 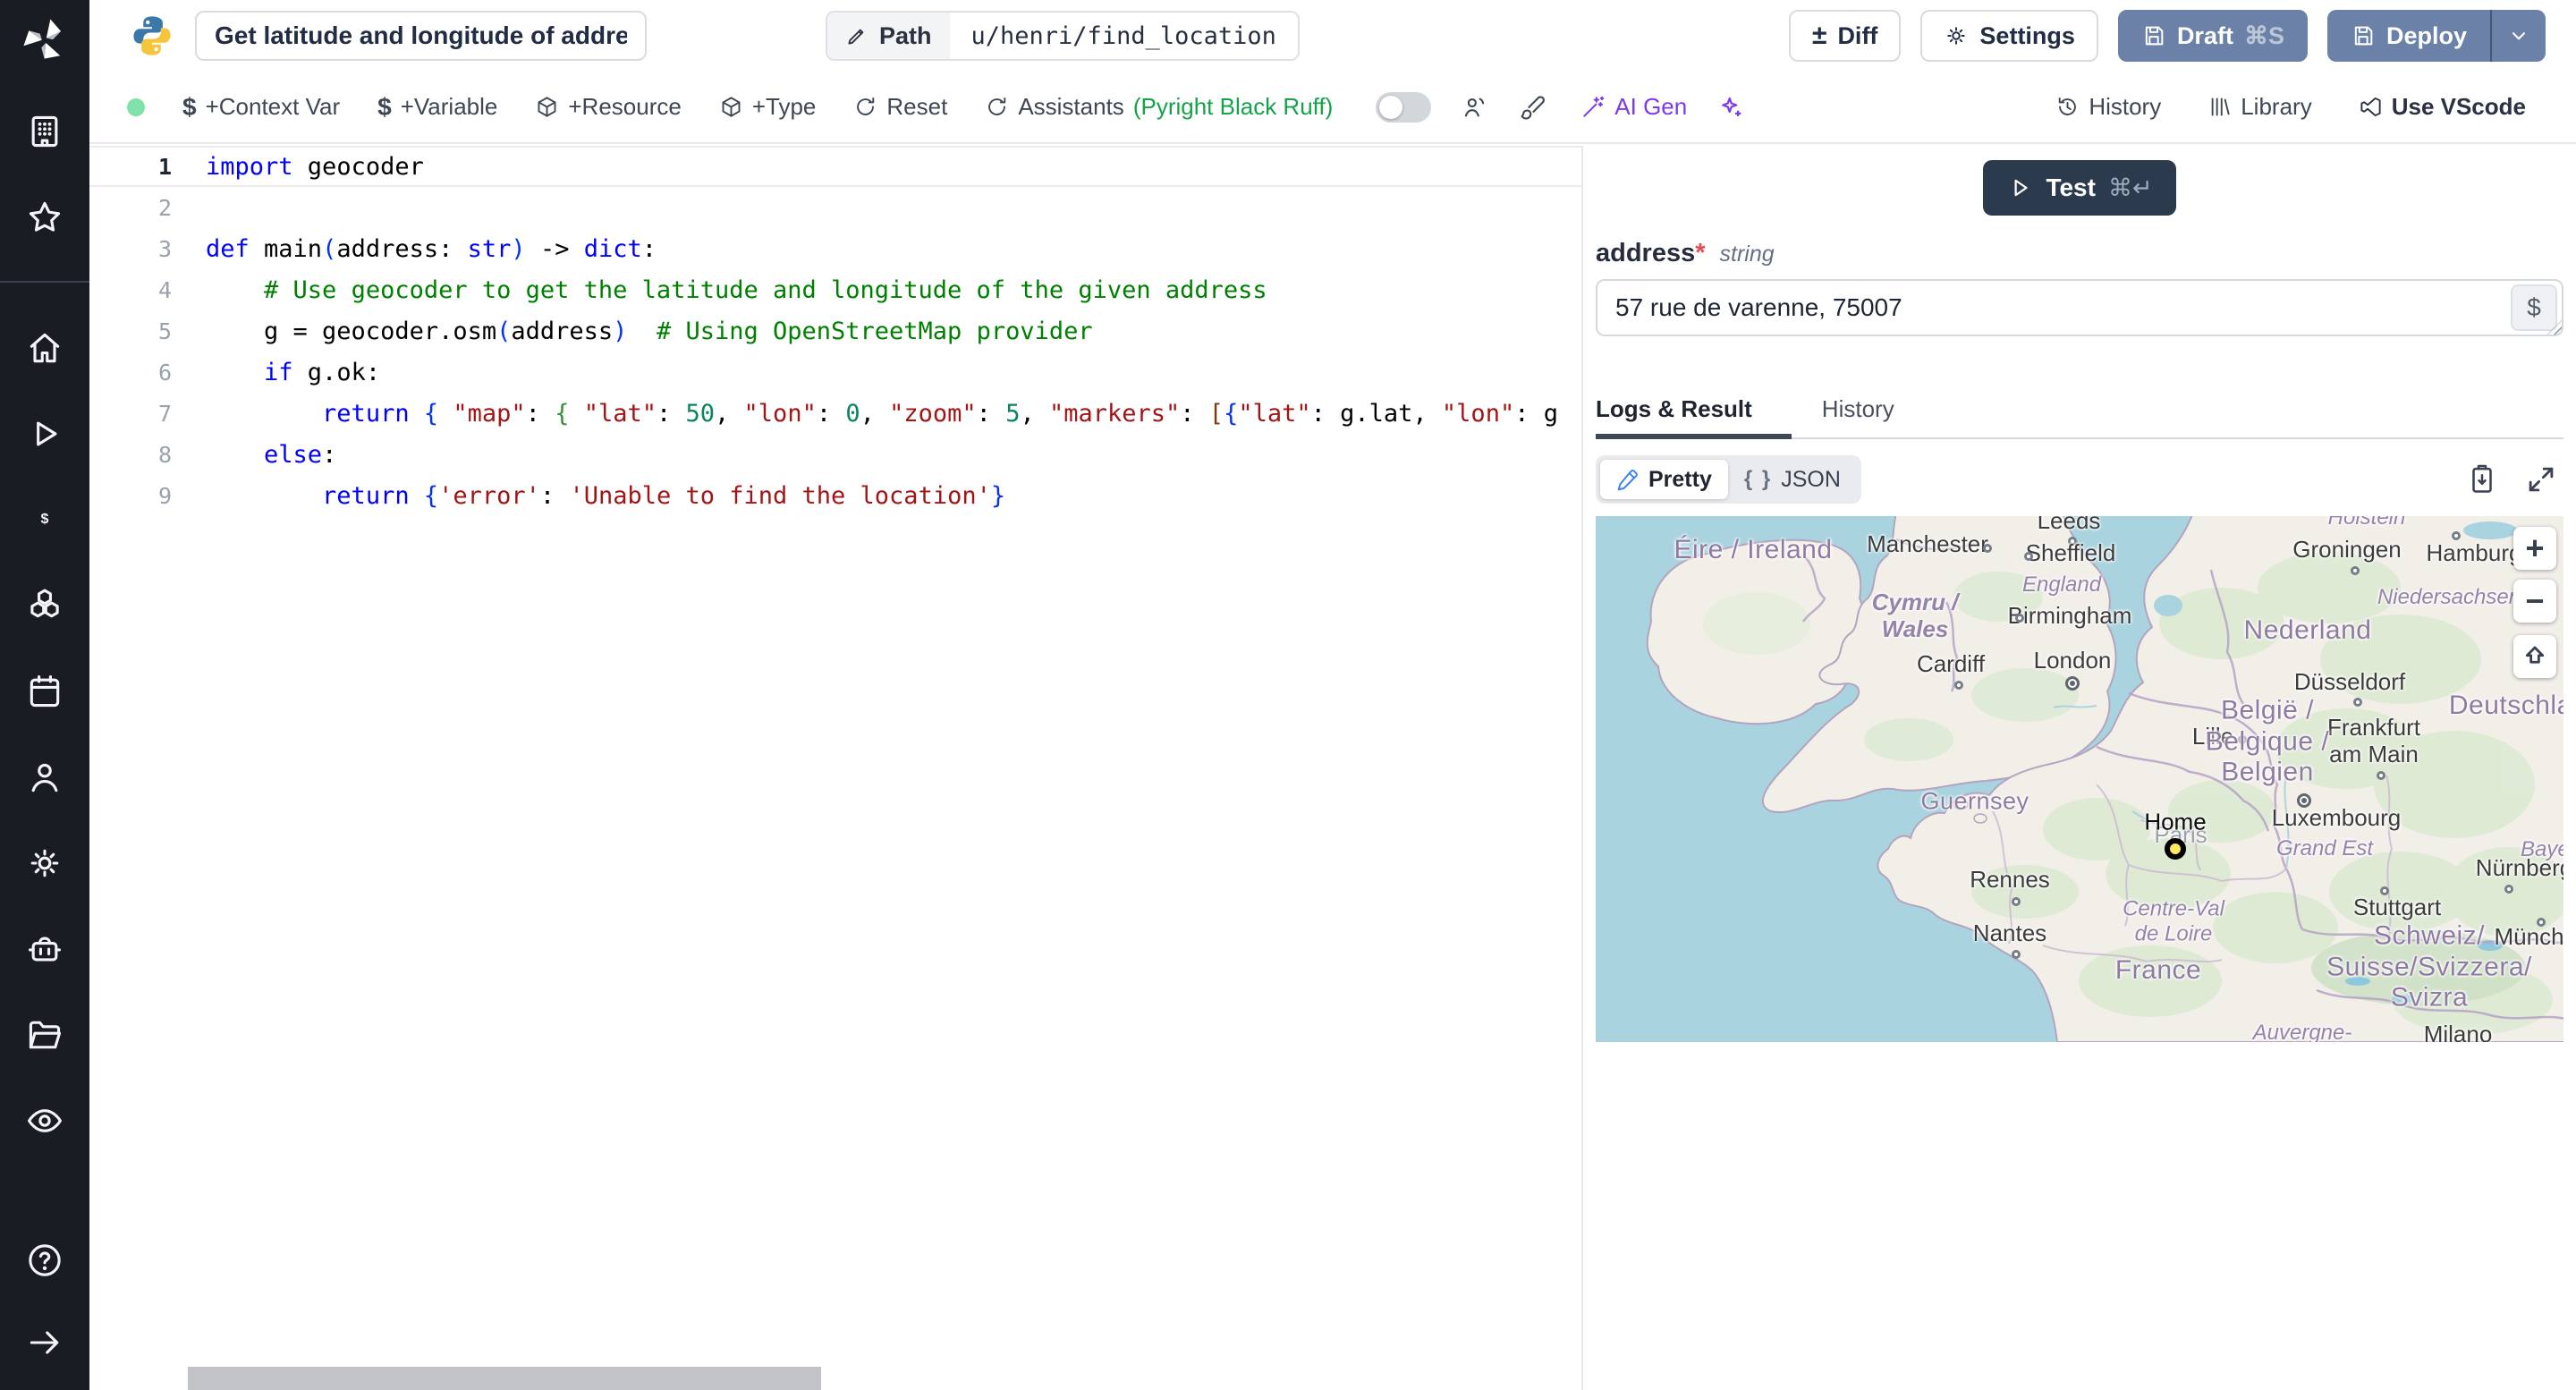 I want to click on code-line: 8 else:, so click(x=835, y=454).